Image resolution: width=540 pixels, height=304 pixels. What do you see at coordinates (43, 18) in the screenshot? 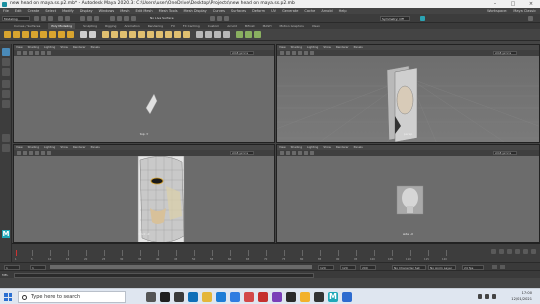
I see `open-scene-icon` at bounding box center [43, 18].